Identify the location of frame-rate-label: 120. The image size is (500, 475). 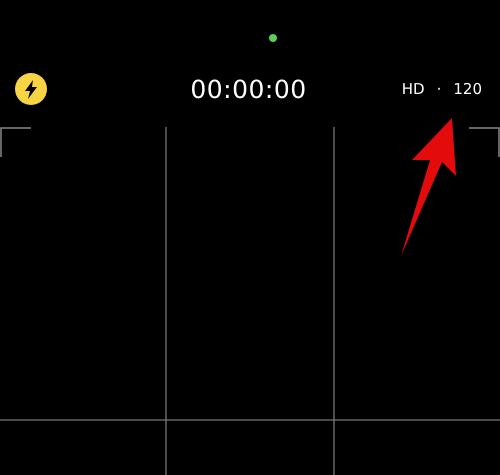
(467, 89).